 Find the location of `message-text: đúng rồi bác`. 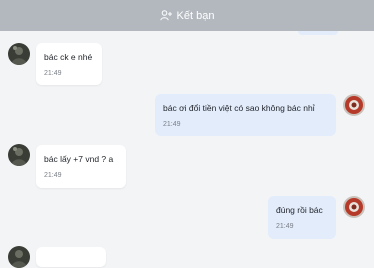

message-text: đúng rồi bác is located at coordinates (299, 210).